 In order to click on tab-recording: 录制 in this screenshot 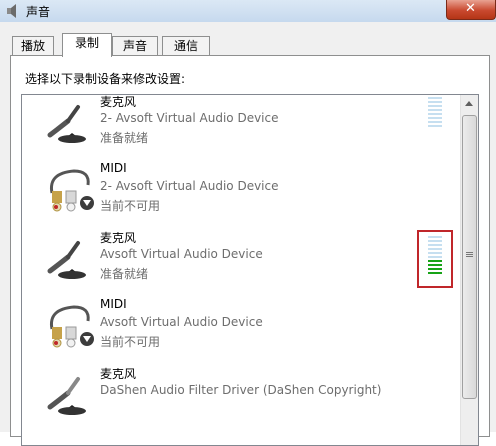, I will do `click(87, 45)`.